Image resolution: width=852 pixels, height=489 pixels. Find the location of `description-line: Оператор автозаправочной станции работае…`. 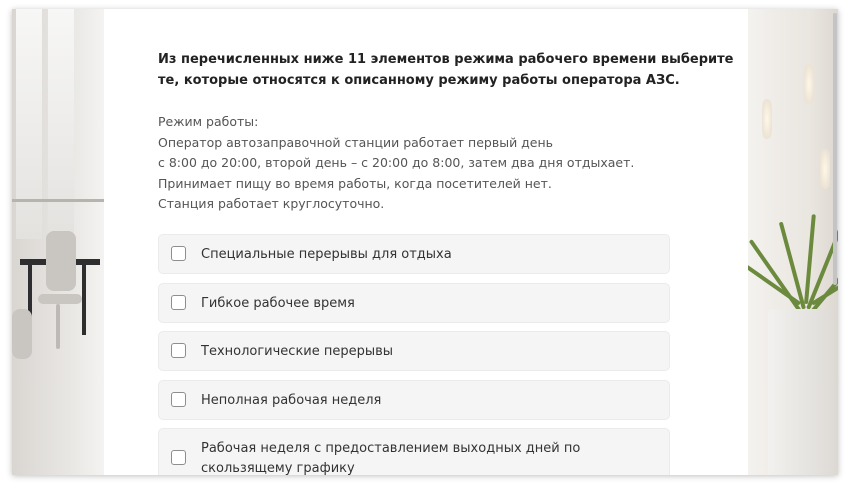

description-line: Оператор автозаправочной станции работае… is located at coordinates (356, 142).